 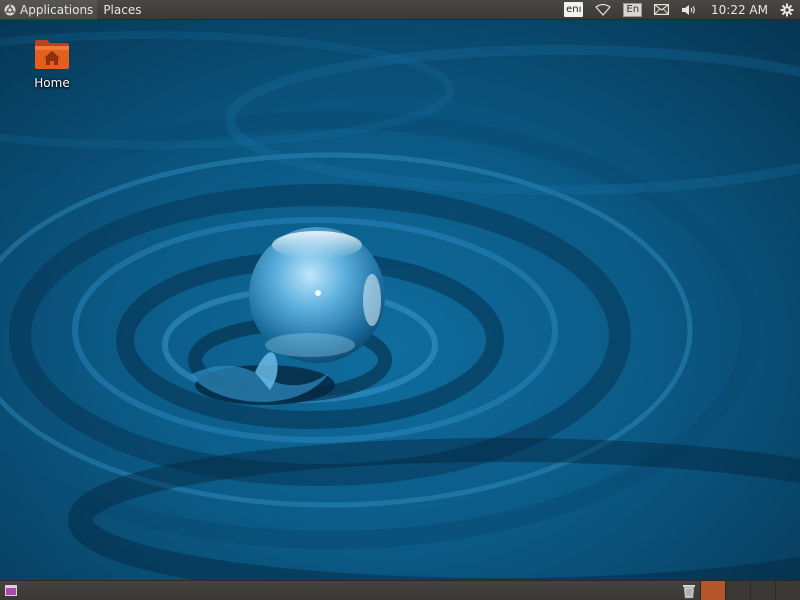 What do you see at coordinates (739, 10) in the screenshot?
I see `clock: 10:22 AM` at bounding box center [739, 10].